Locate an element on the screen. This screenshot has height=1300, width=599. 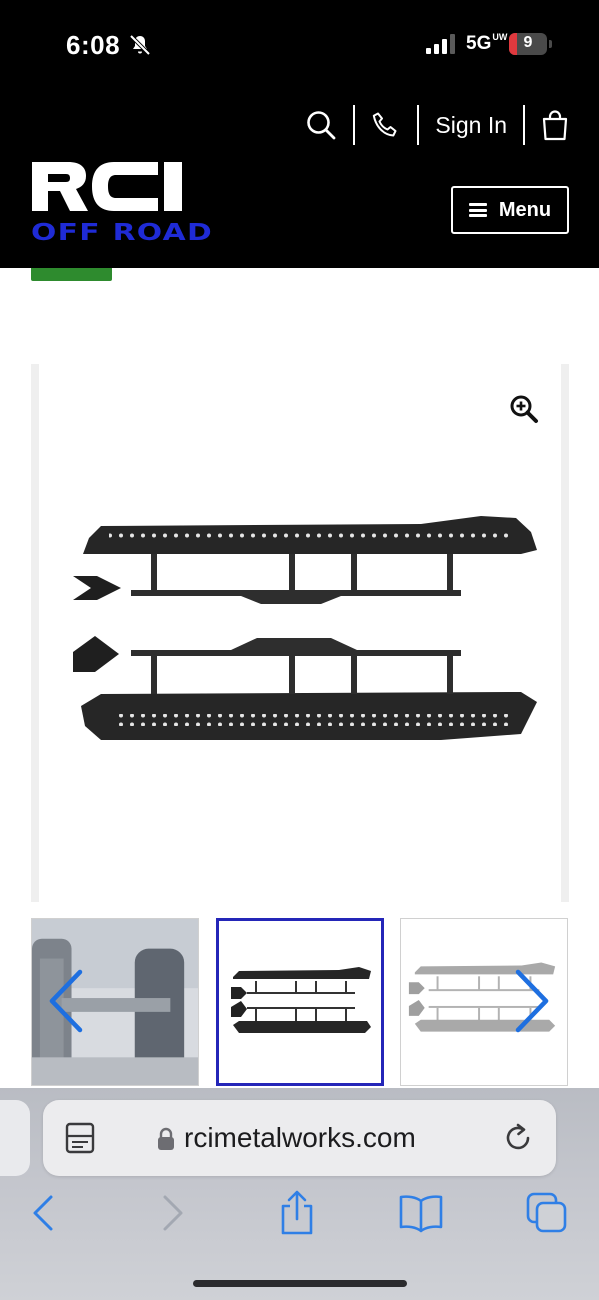
cart-button is located at coordinates (555, 125).